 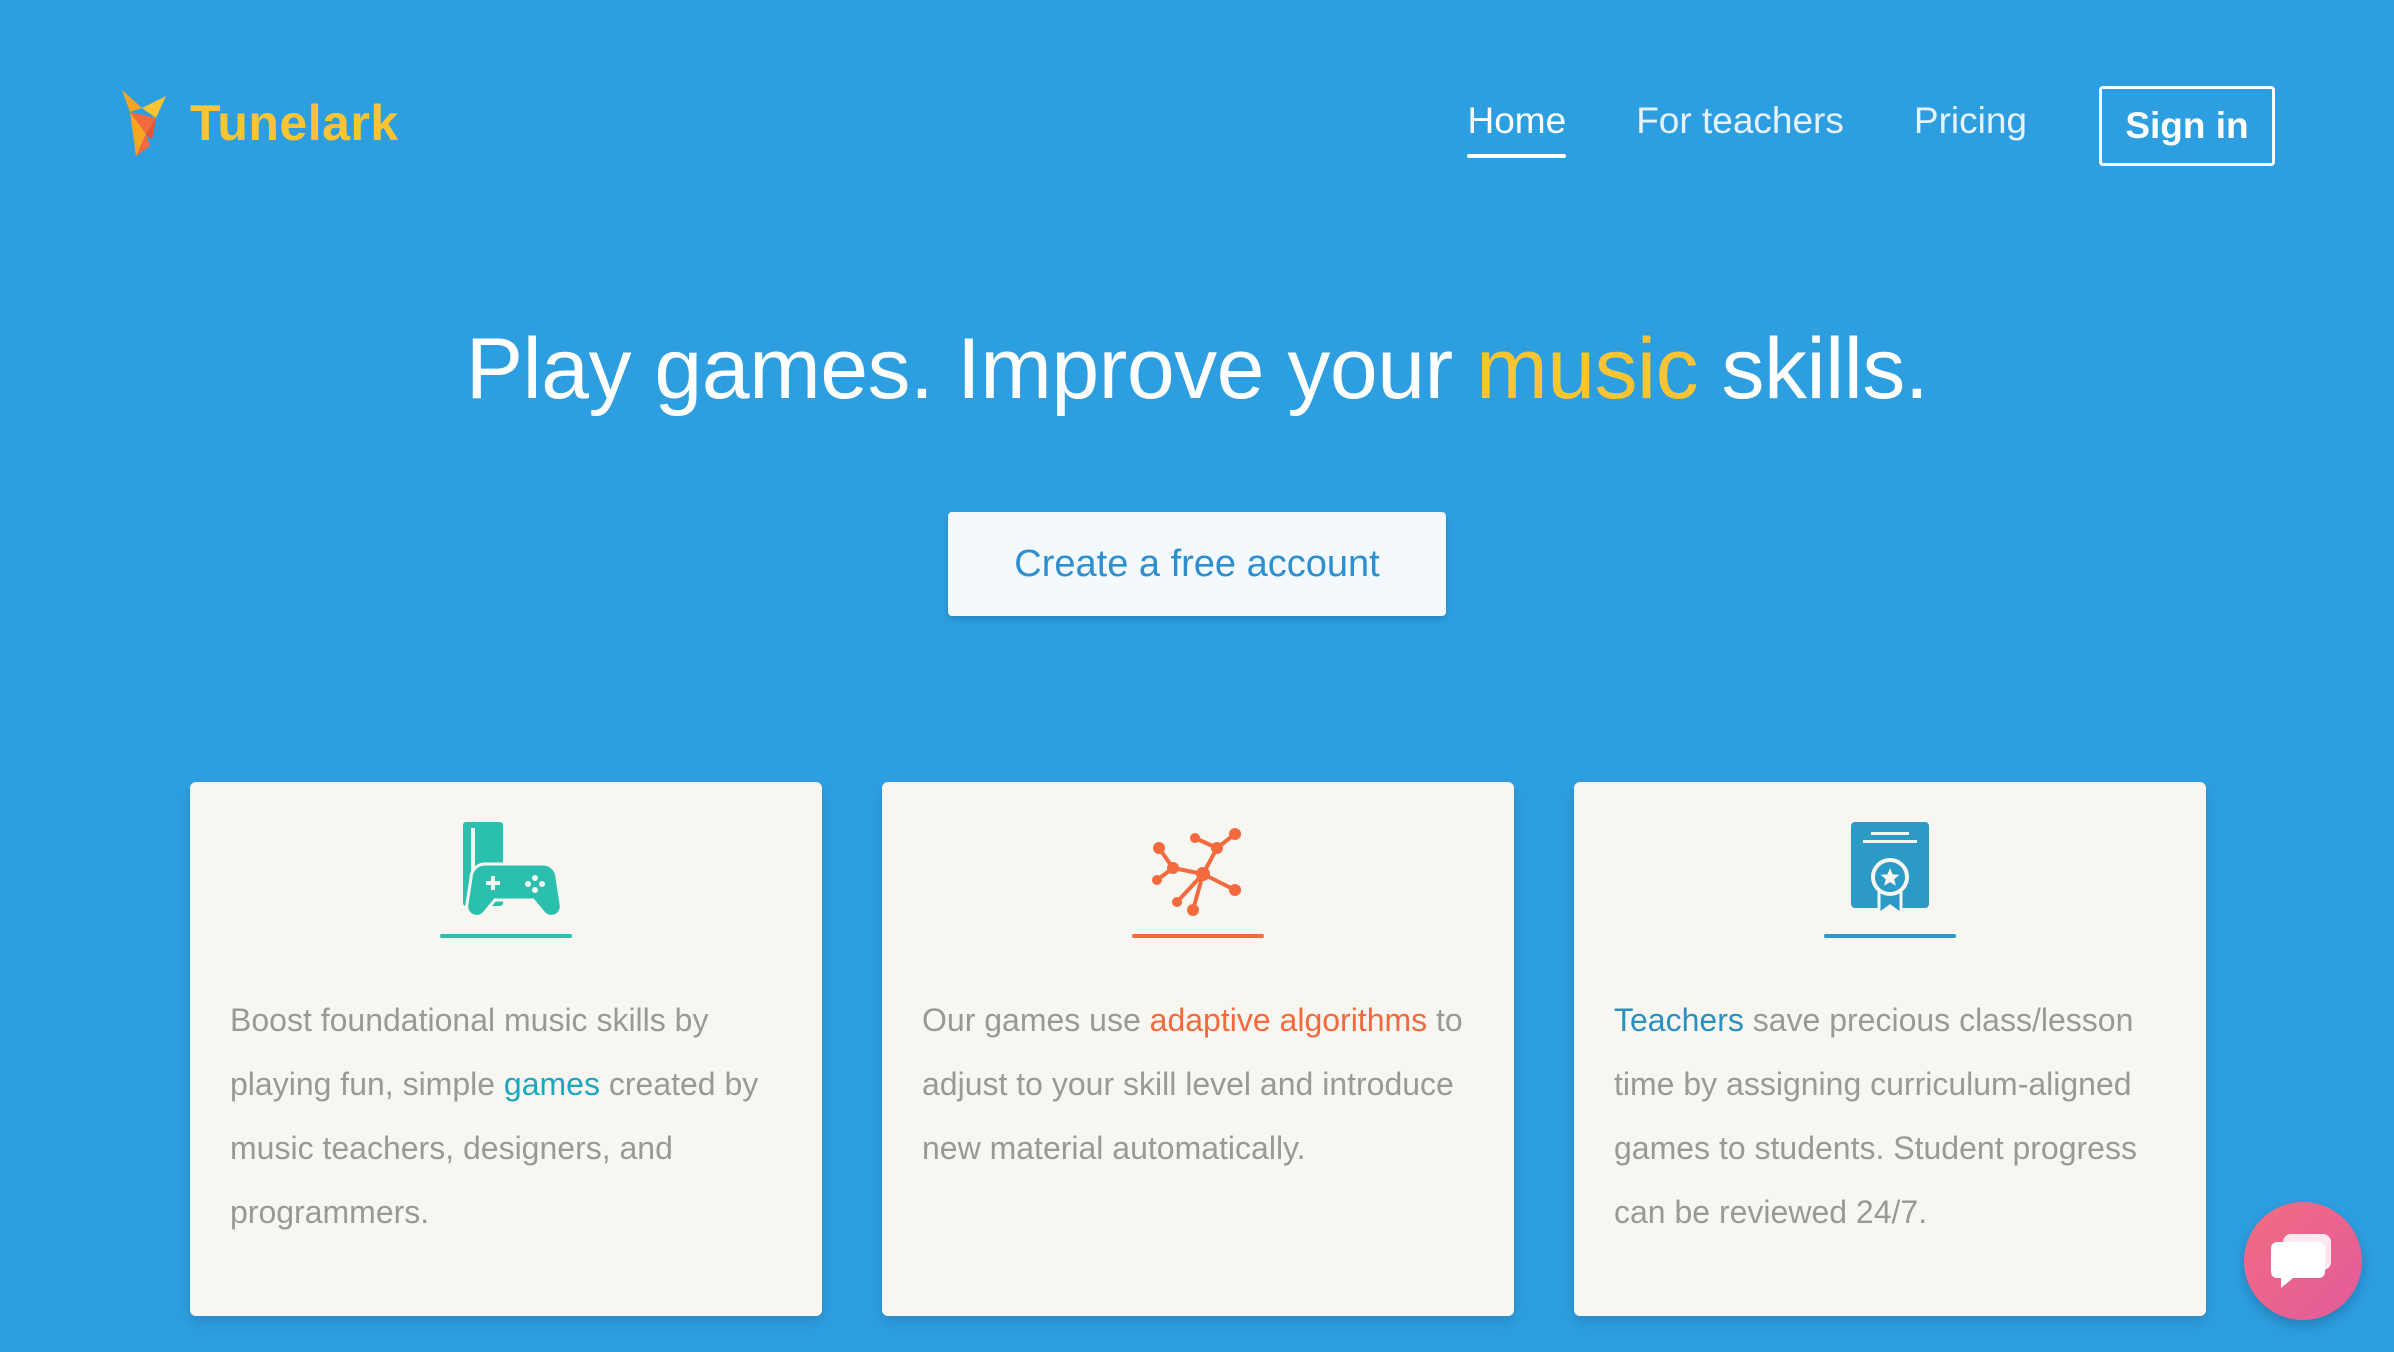 I want to click on nav-pricing: Pricing, so click(x=1970, y=126).